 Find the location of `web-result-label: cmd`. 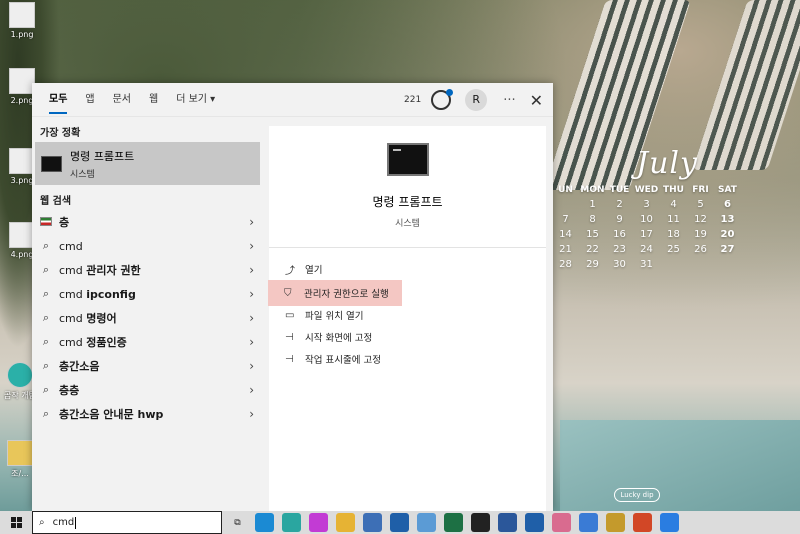

web-result-label: cmd is located at coordinates (71, 246).